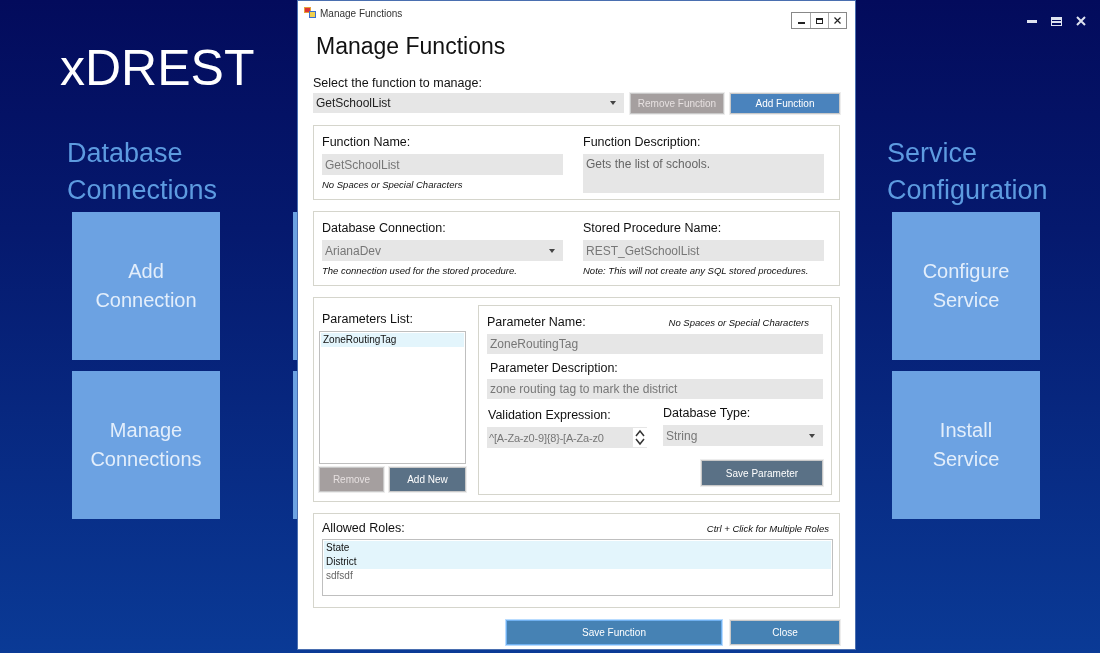 Image resolution: width=1100 pixels, height=653 pixels. What do you see at coordinates (743, 435) in the screenshot?
I see `database-type-dropdown: String` at bounding box center [743, 435].